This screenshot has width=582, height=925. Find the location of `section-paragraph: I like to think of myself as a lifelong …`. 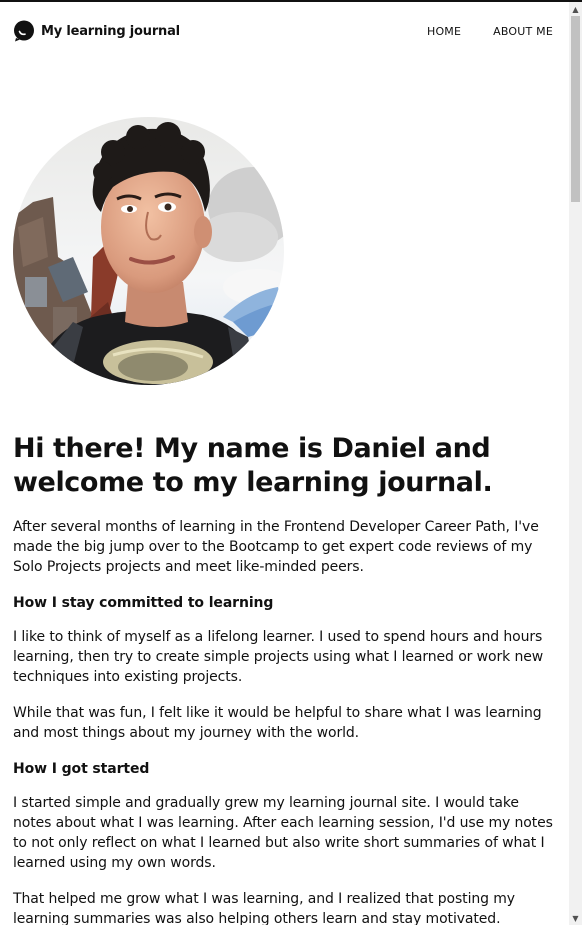

section-paragraph: I like to think of myself as a lifelong … is located at coordinates (278, 657).